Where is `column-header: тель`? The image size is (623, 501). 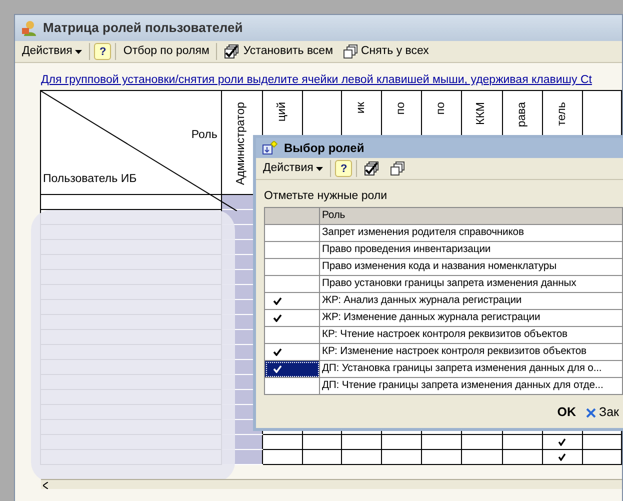 column-header: тель is located at coordinates (561, 114).